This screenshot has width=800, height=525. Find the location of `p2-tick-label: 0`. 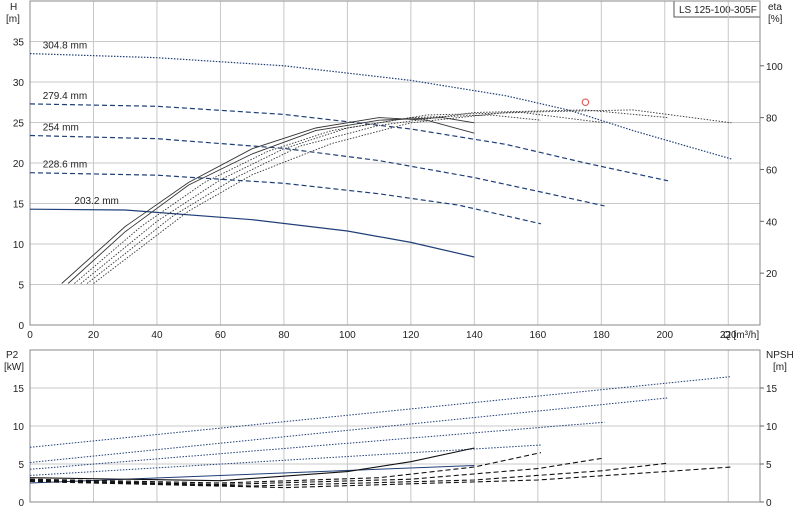

p2-tick-label: 0 is located at coordinates (21, 503).